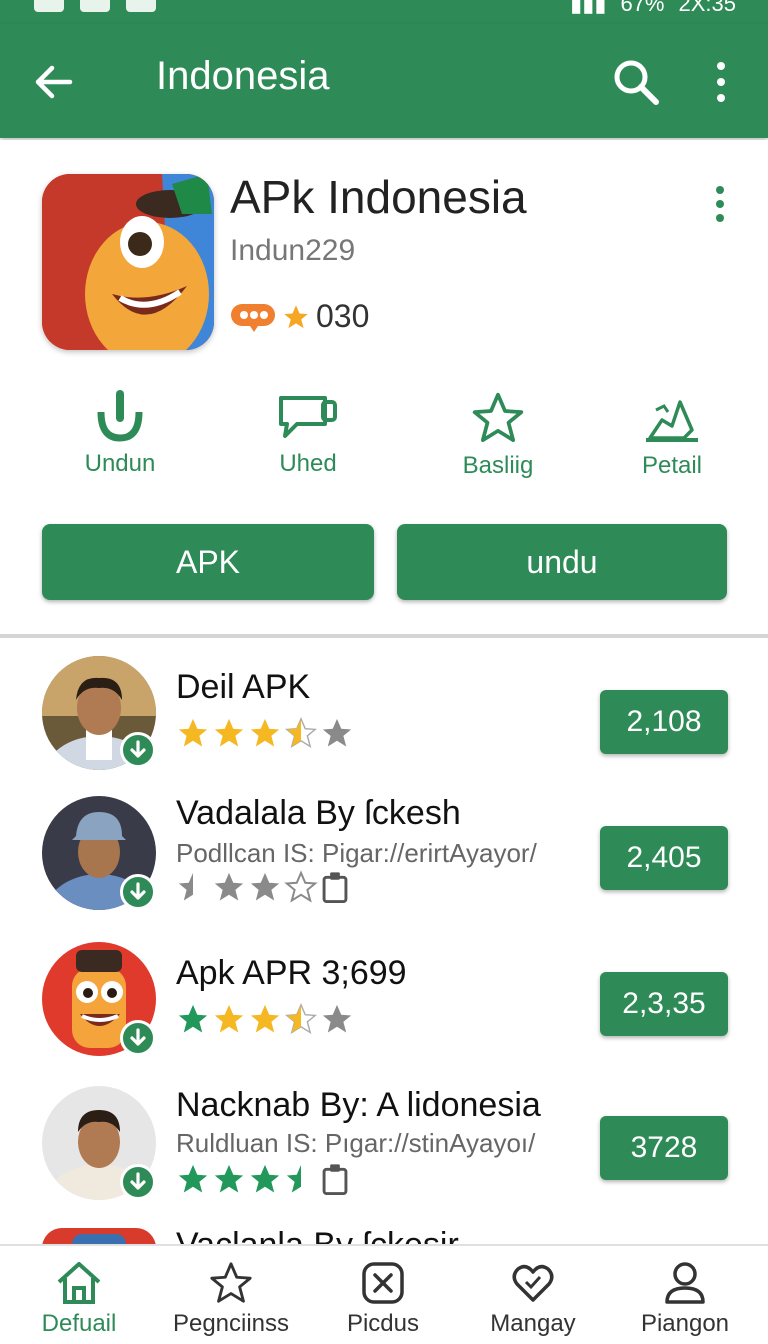 This screenshot has height=1344, width=768. What do you see at coordinates (358, 1105) in the screenshot?
I see `item-title: Nacknab By: A lidonesia` at bounding box center [358, 1105].